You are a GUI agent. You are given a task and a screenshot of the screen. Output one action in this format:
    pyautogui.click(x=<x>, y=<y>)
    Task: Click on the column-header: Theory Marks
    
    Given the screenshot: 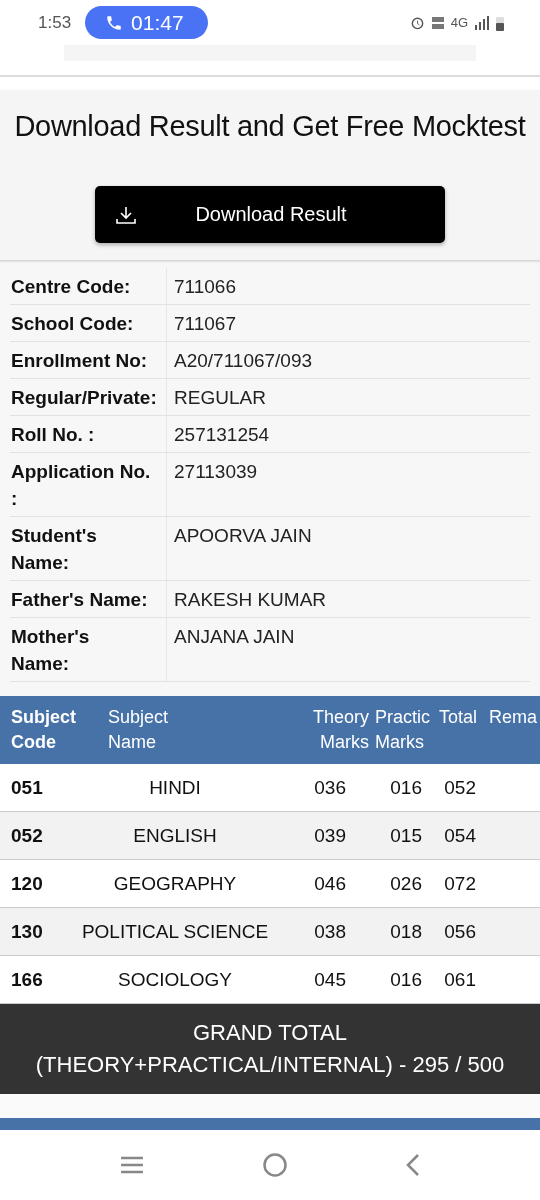 What is the action you would take?
    pyautogui.click(x=340, y=730)
    